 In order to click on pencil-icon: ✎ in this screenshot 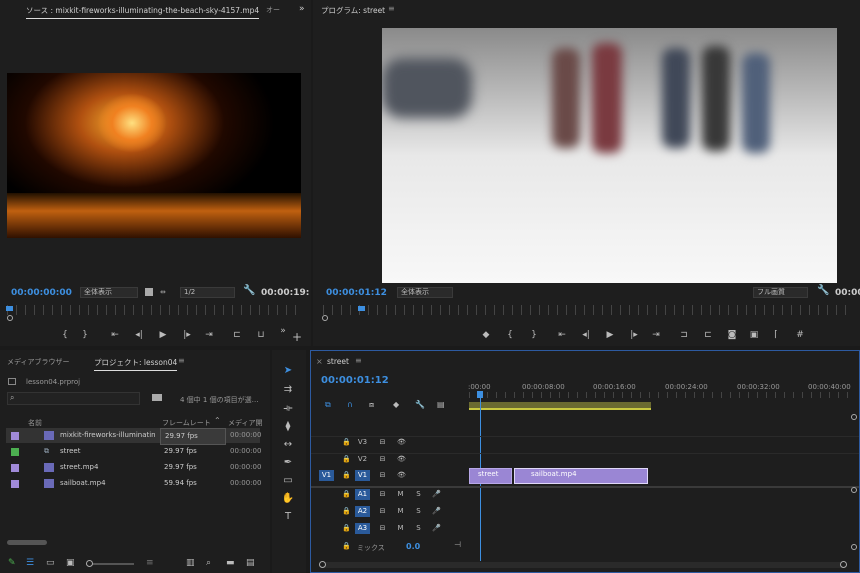, I will do `click(12, 563)`.